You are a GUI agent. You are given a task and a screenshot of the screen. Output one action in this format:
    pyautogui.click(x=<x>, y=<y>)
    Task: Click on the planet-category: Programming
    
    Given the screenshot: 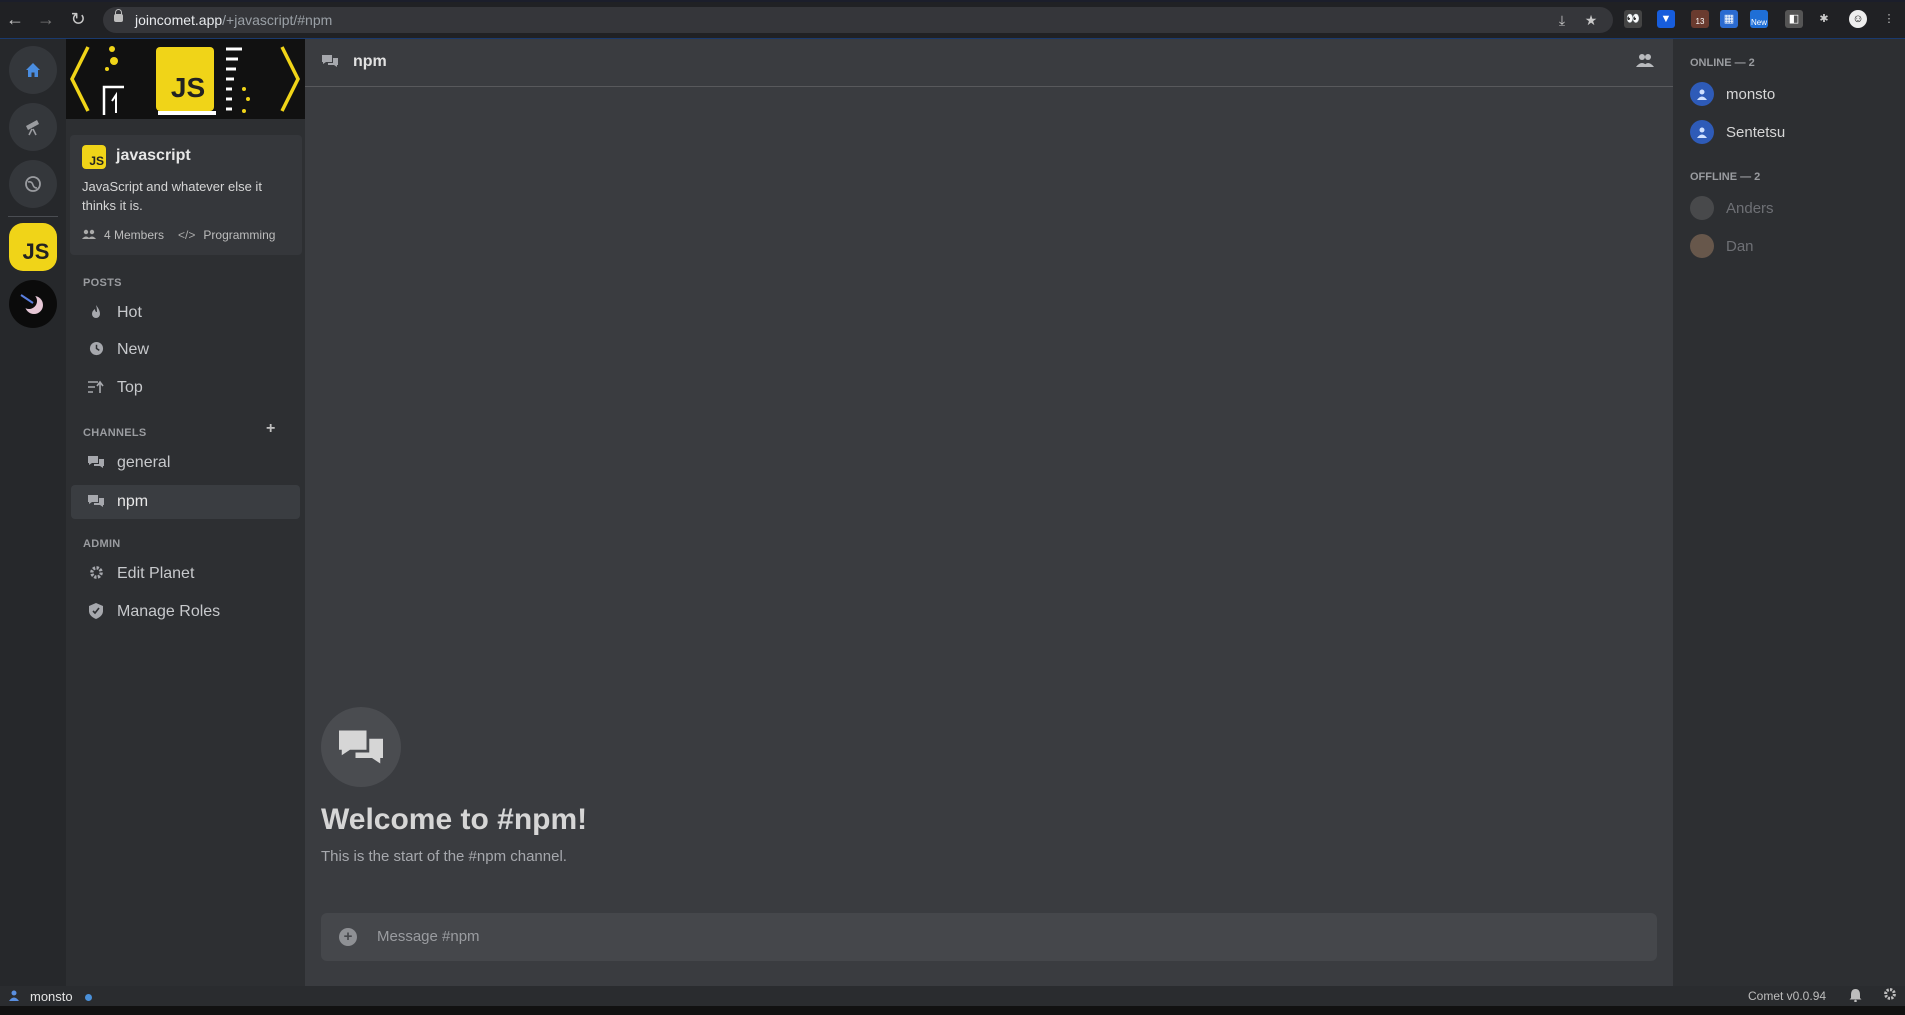 What is the action you would take?
    pyautogui.click(x=239, y=235)
    